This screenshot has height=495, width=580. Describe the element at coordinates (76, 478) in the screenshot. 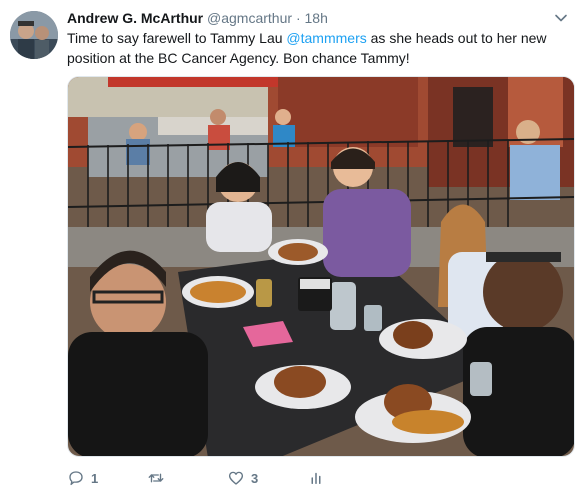

I see `reply-icon` at that location.